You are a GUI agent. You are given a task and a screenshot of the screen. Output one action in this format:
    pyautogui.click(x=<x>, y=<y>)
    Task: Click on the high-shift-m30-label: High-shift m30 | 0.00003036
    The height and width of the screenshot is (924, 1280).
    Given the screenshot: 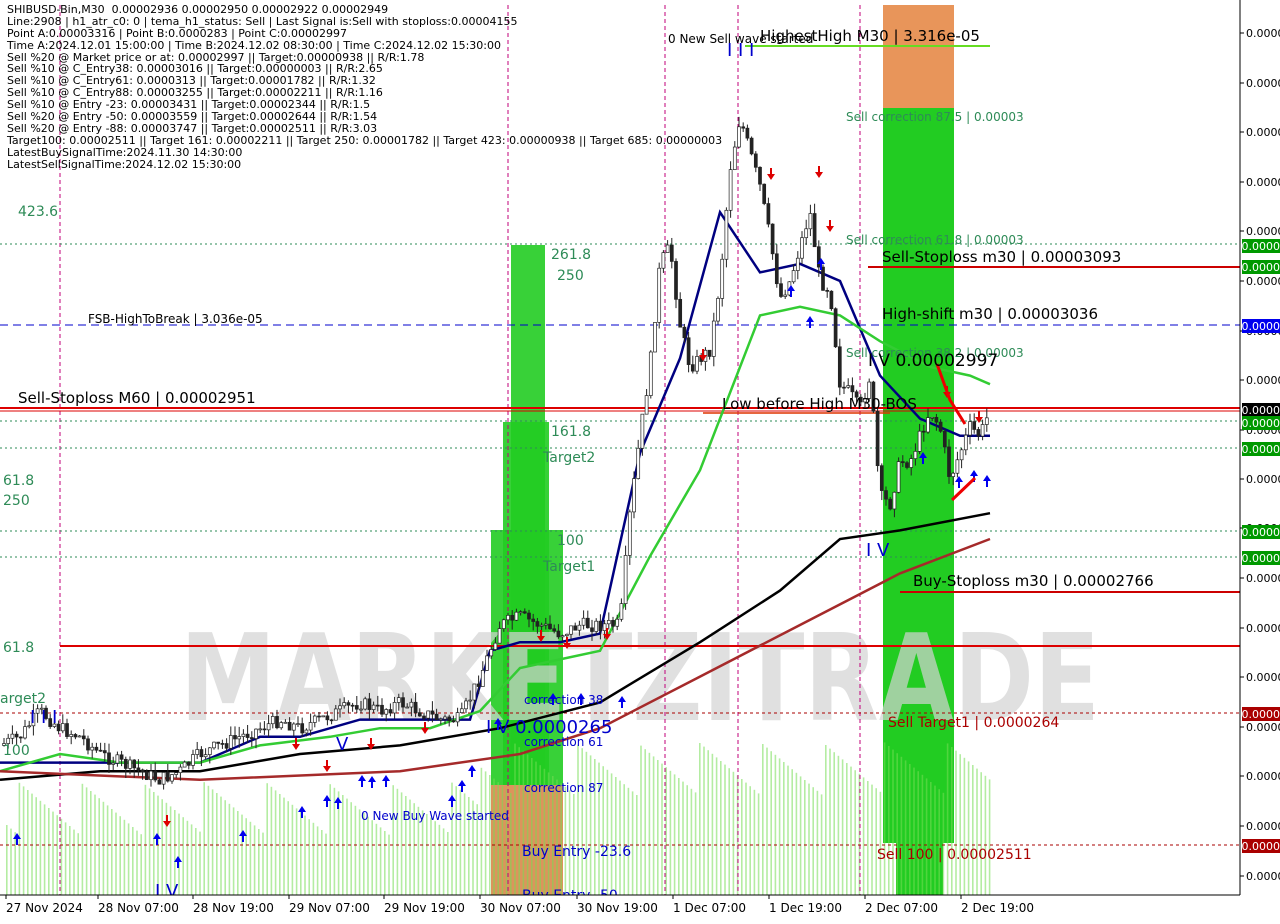 What is the action you would take?
    pyautogui.click(x=990, y=314)
    